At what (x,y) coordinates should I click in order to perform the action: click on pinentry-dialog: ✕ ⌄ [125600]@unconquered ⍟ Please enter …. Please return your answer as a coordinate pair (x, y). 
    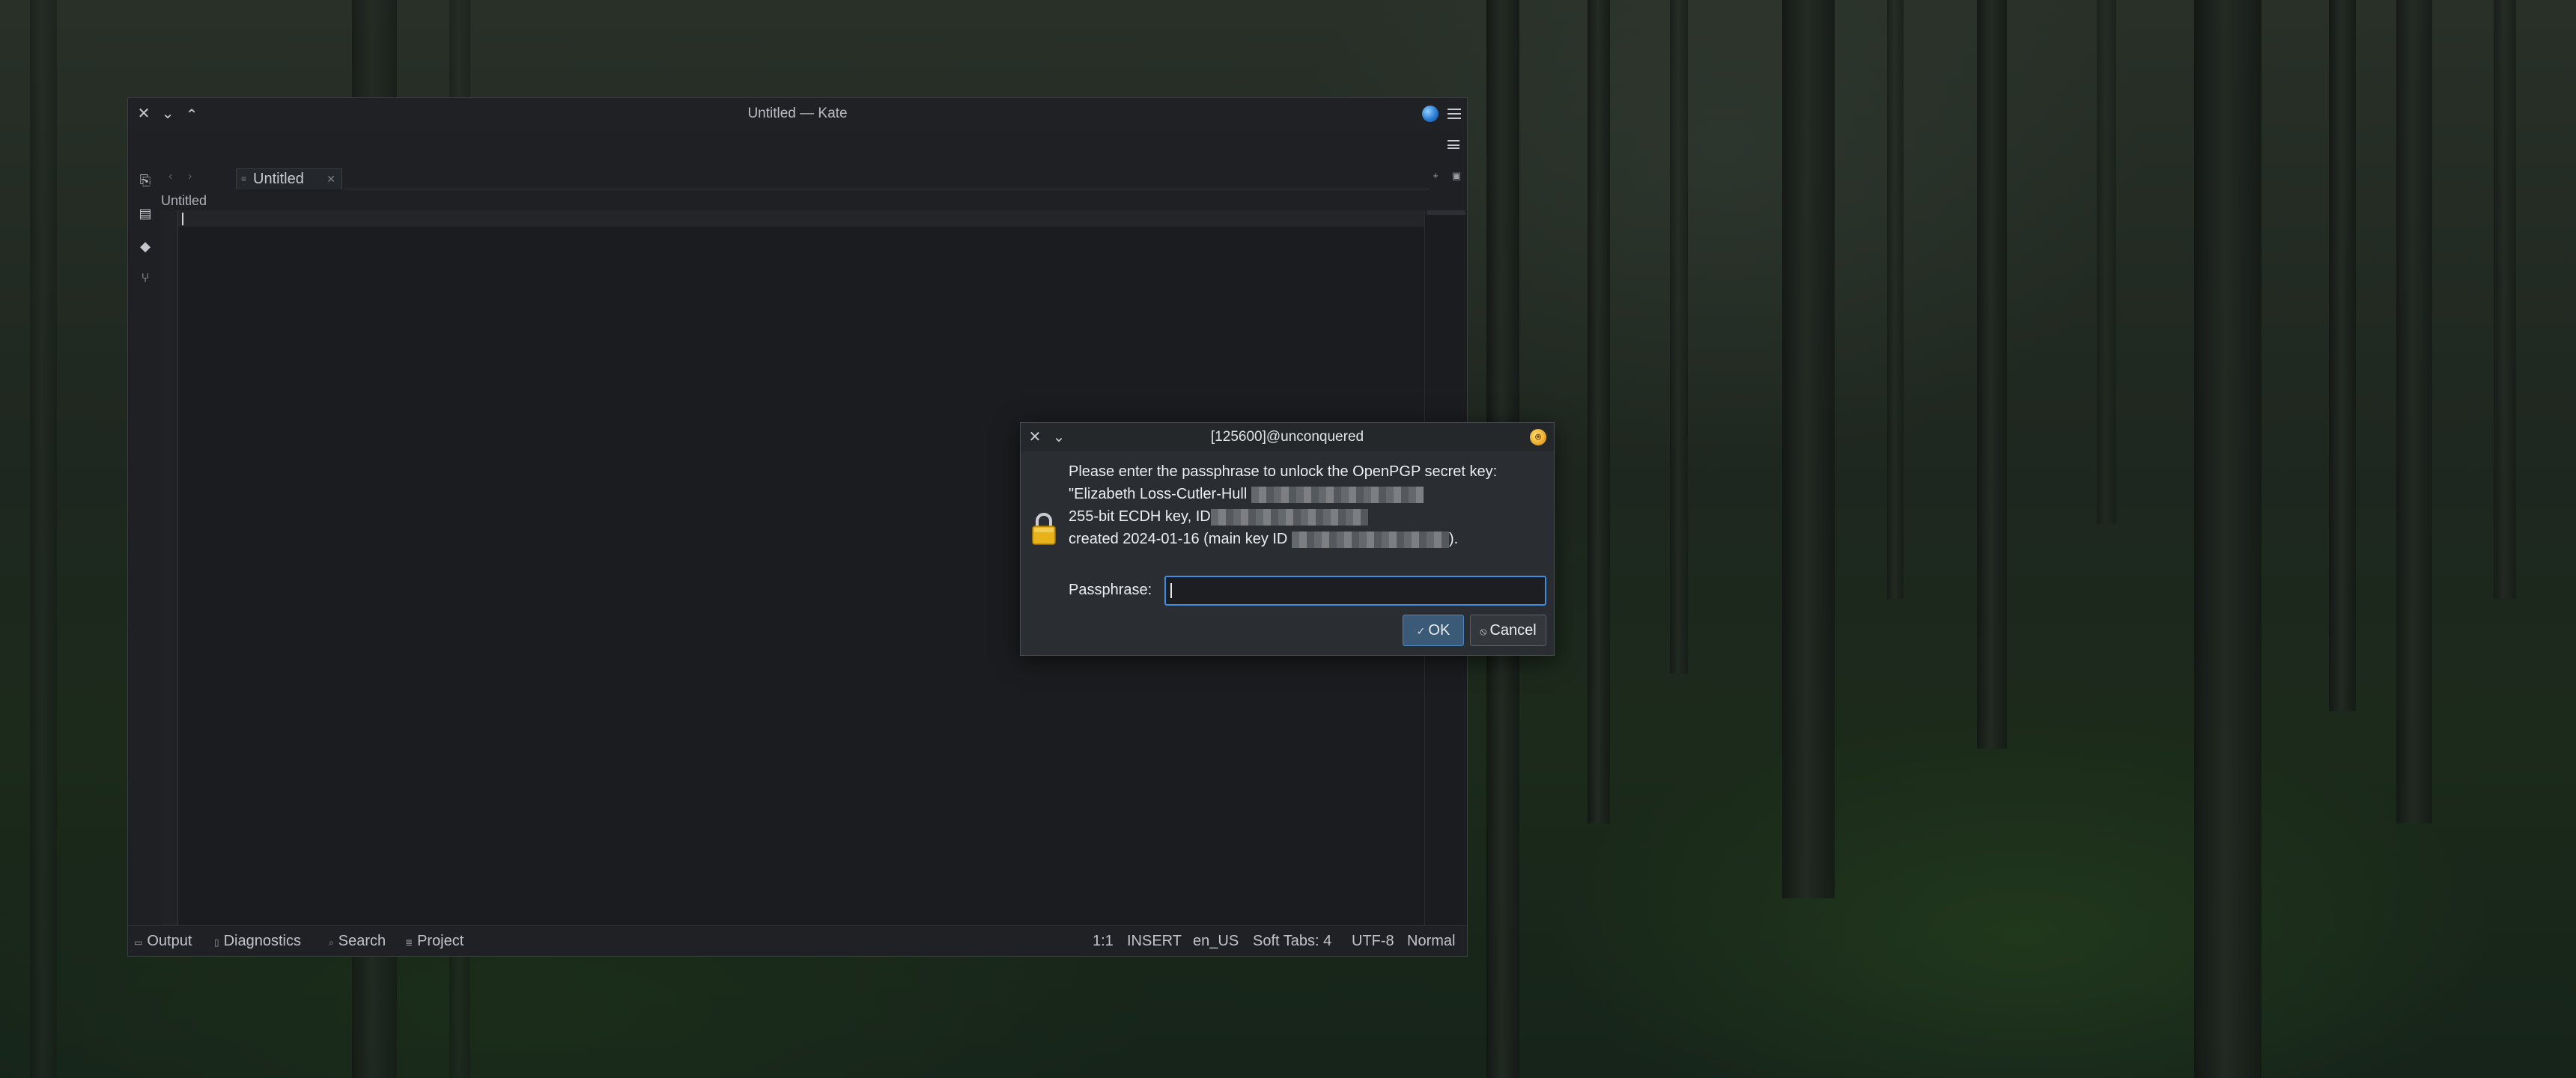
    Looking at the image, I should click on (1287, 539).